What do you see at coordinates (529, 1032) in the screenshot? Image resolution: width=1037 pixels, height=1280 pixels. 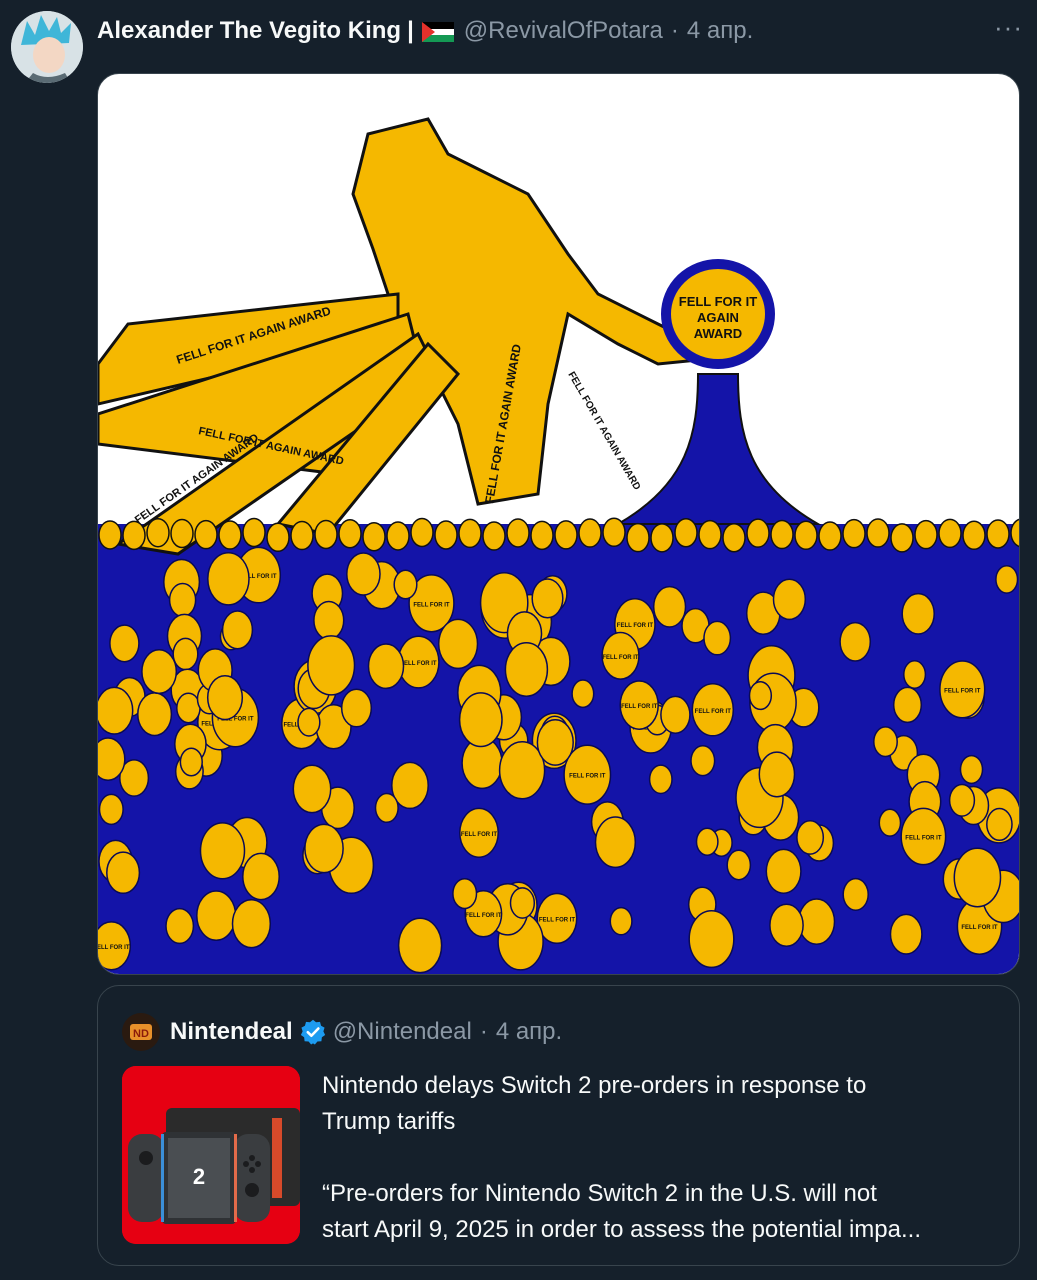 I see `quoted-date: 4 апр.` at bounding box center [529, 1032].